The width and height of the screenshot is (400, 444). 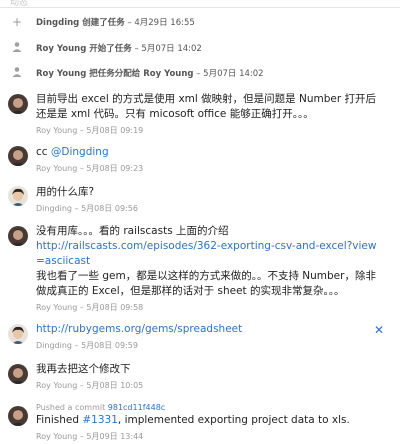 What do you see at coordinates (83, 369) in the screenshot?
I see `comment-text: 我再去把这个修改下` at bounding box center [83, 369].